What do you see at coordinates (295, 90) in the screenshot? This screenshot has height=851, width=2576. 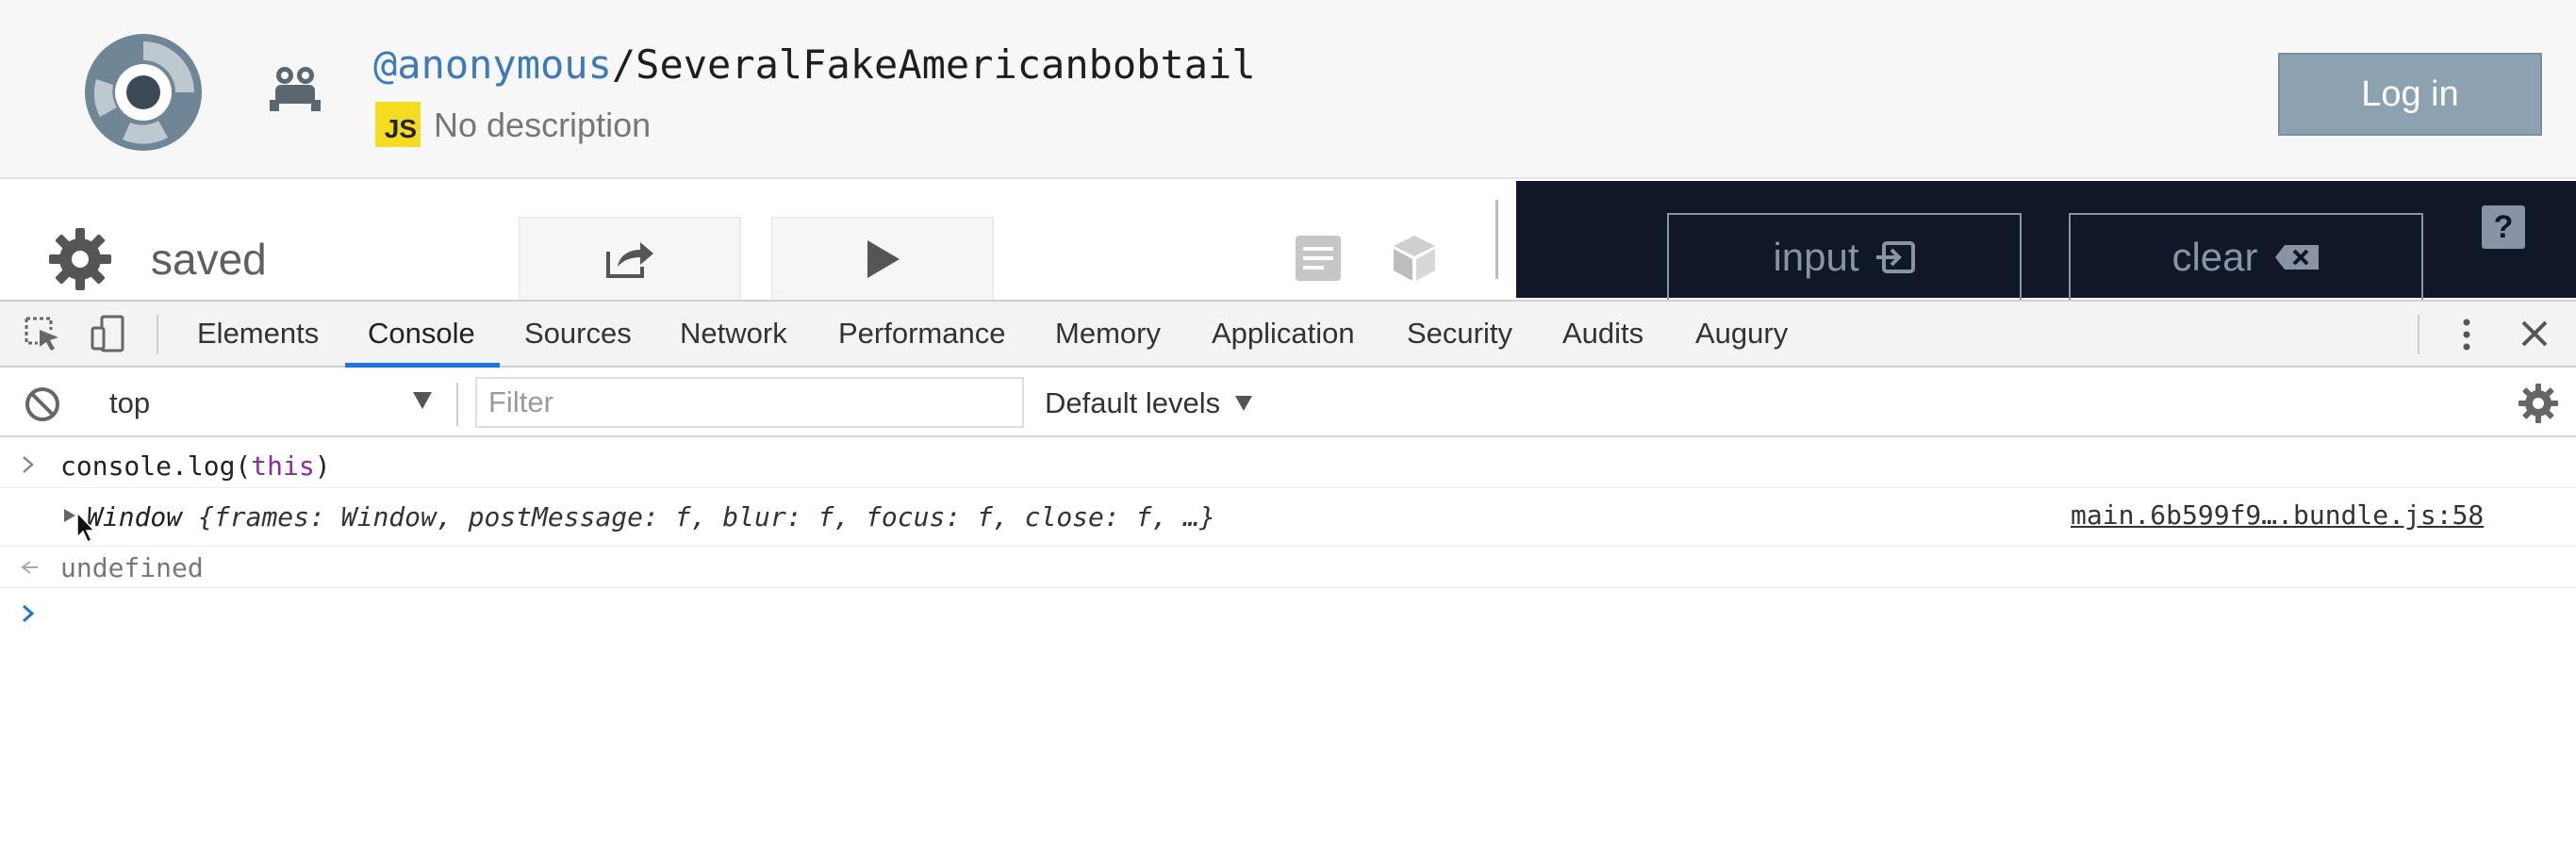 I see `user-avatar-icon` at bounding box center [295, 90].